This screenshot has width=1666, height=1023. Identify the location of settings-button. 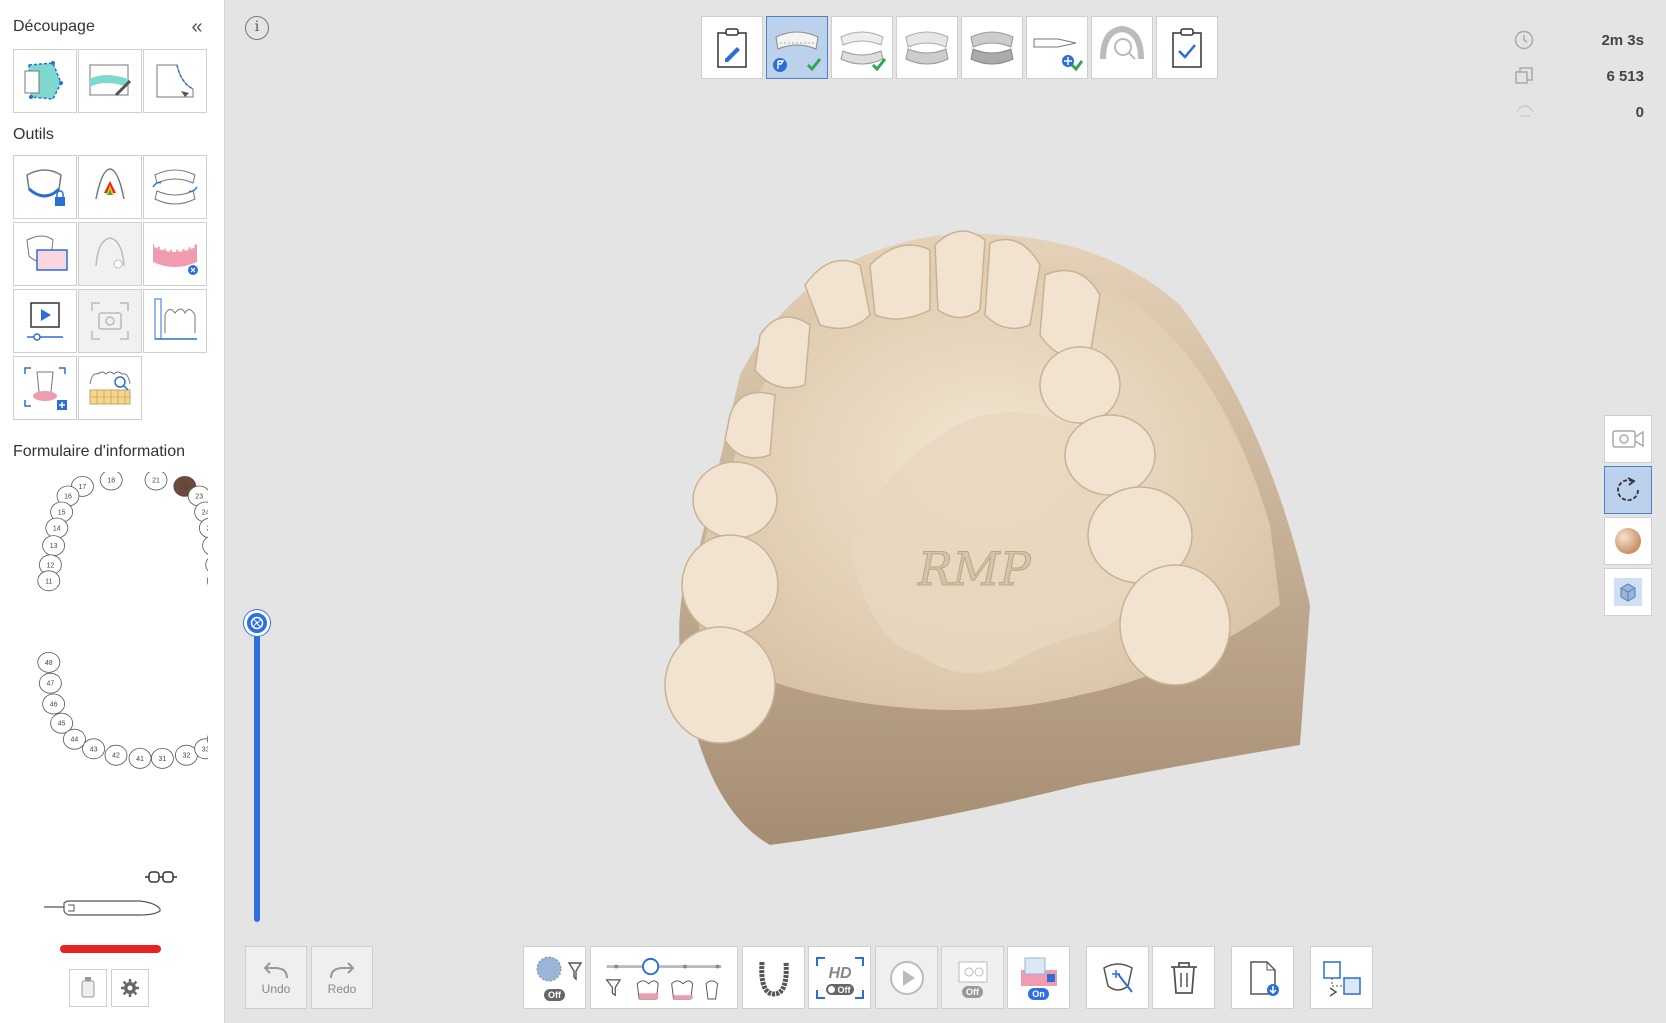
(130, 988).